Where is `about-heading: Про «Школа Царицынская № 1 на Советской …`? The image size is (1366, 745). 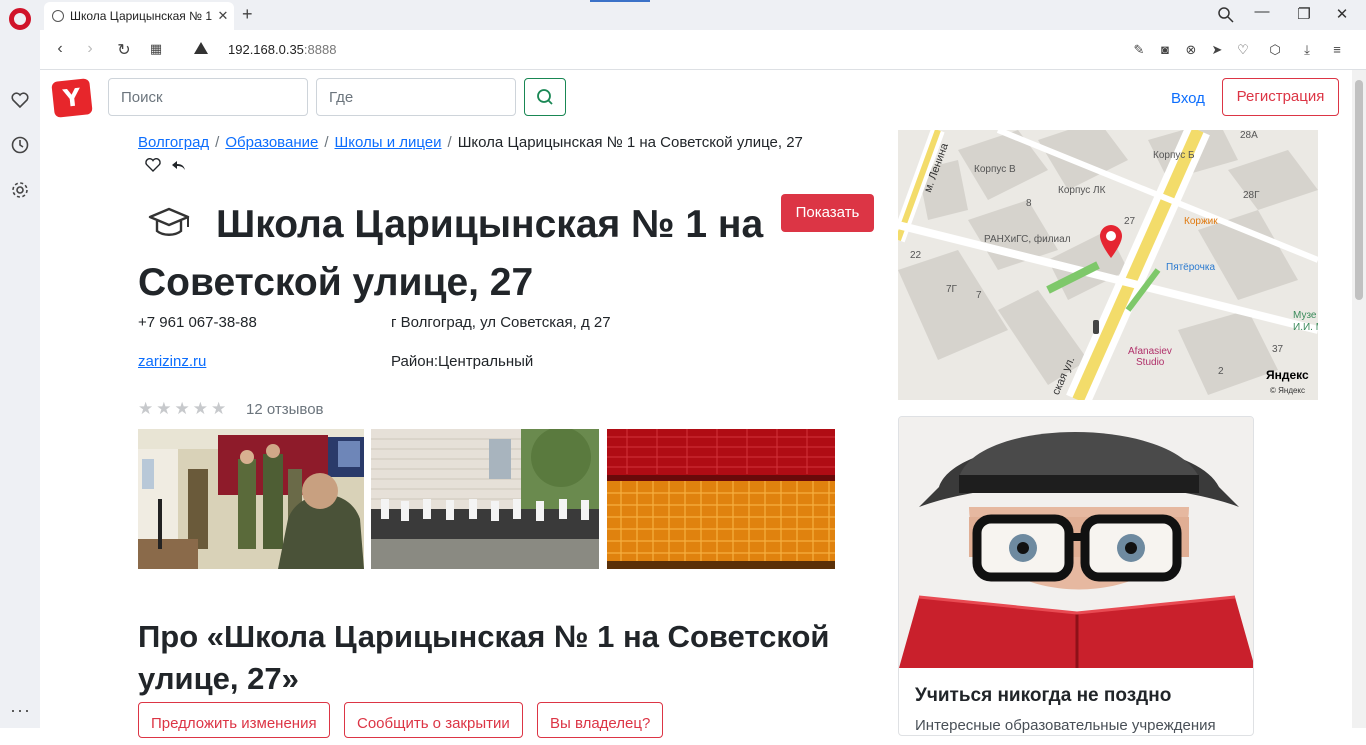 about-heading: Про «Школа Царицынская № 1 на Советской … is located at coordinates (484, 657).